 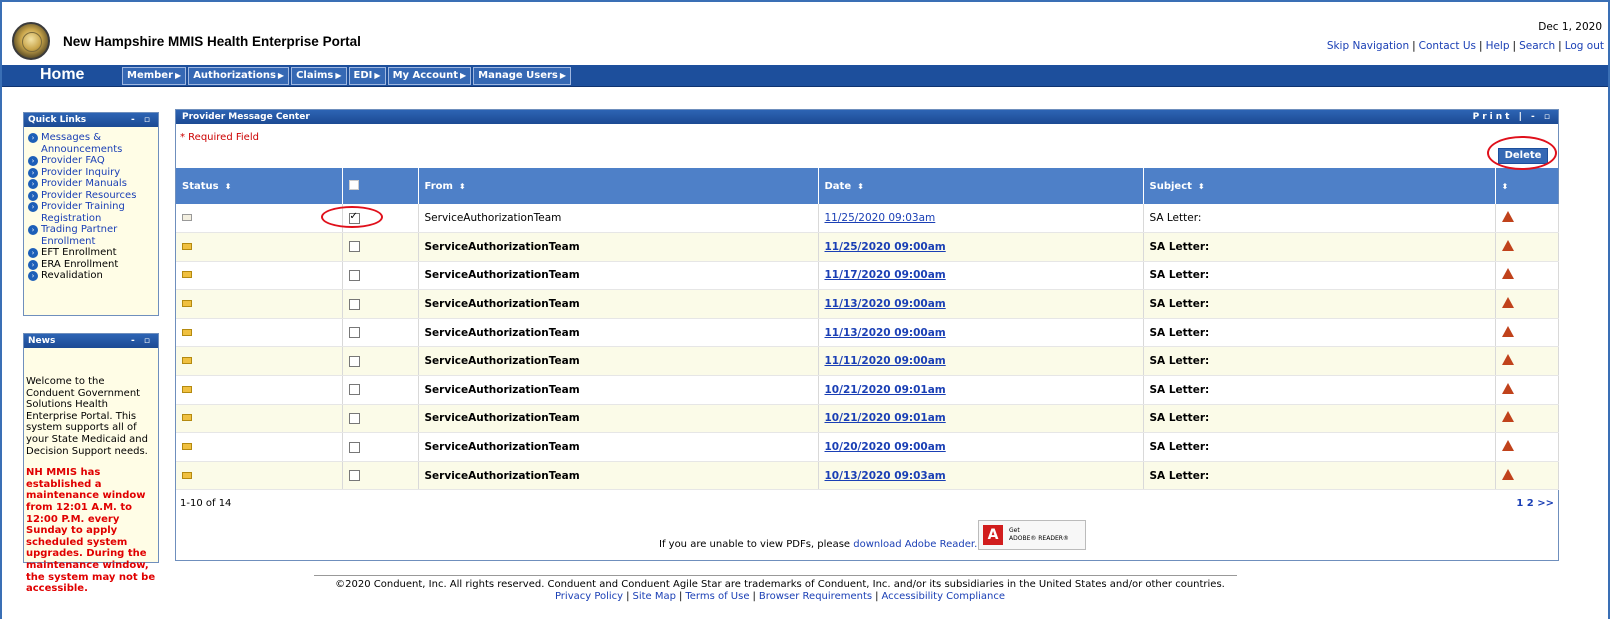 I want to click on quick-links-title: Quick Links, so click(x=57, y=120).